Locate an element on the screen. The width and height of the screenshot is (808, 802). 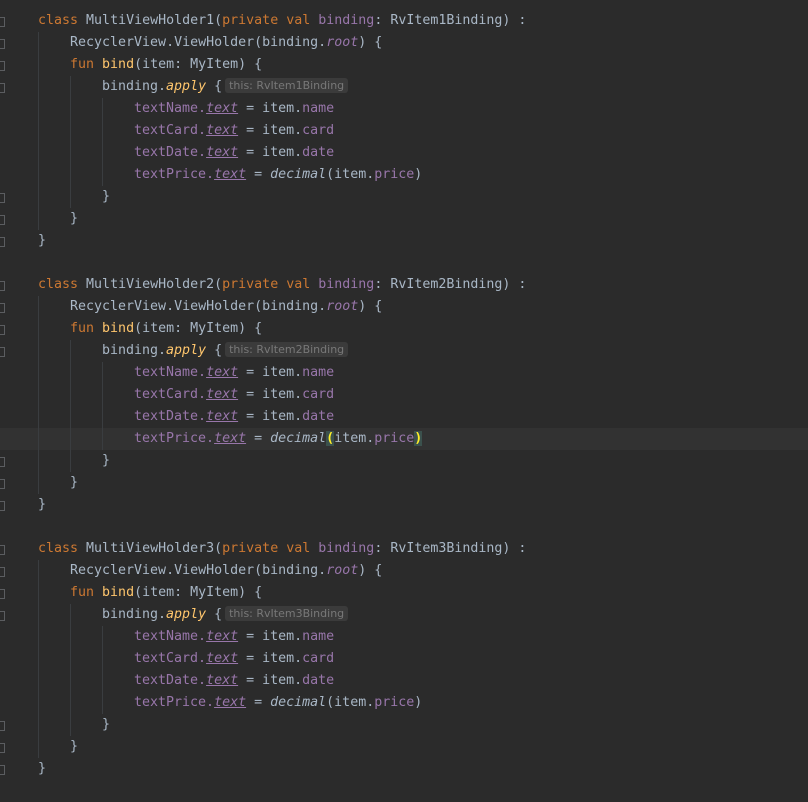
keyword: val is located at coordinates (298, 548).